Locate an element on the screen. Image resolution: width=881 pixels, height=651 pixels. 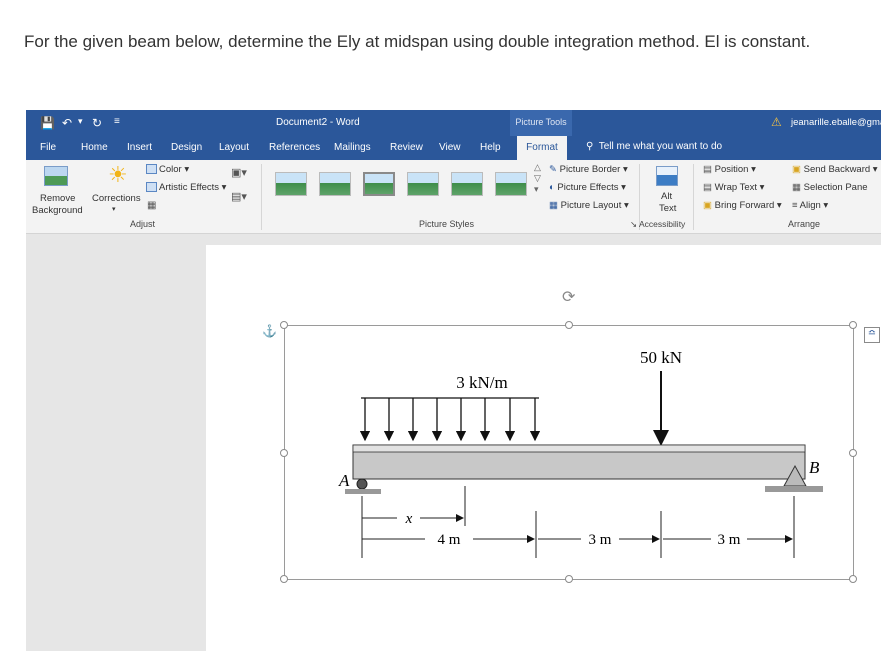
styles-scroll-icon: △ ▽ ▾ is located at coordinates (537, 178).